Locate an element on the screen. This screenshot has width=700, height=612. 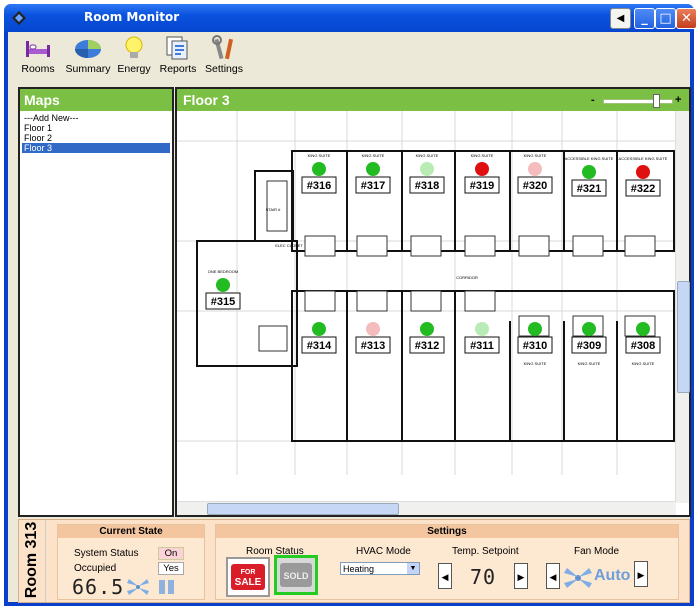
zoom-in-button: + is located at coordinates (678, 100).